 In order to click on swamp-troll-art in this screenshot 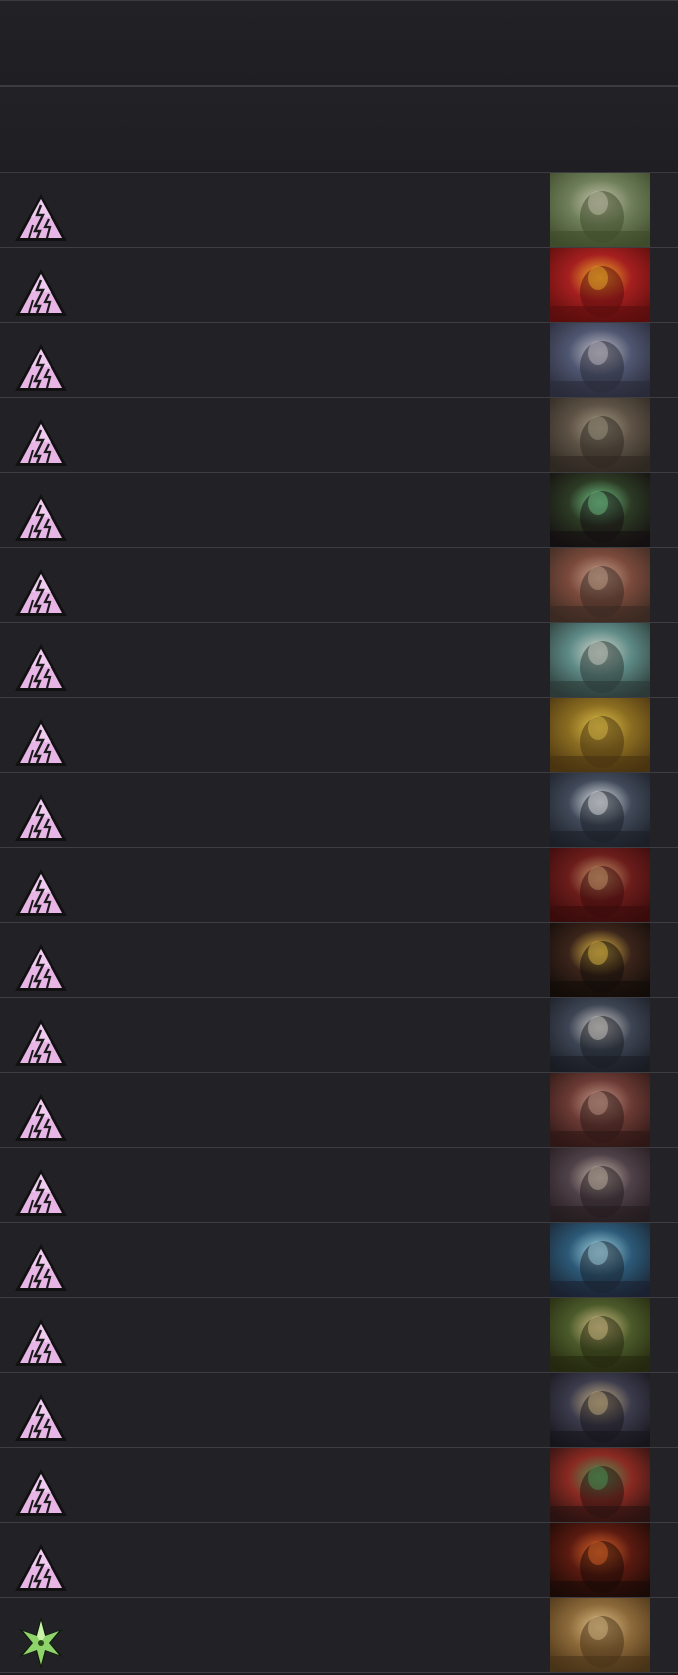, I will do `click(600, 210)`.